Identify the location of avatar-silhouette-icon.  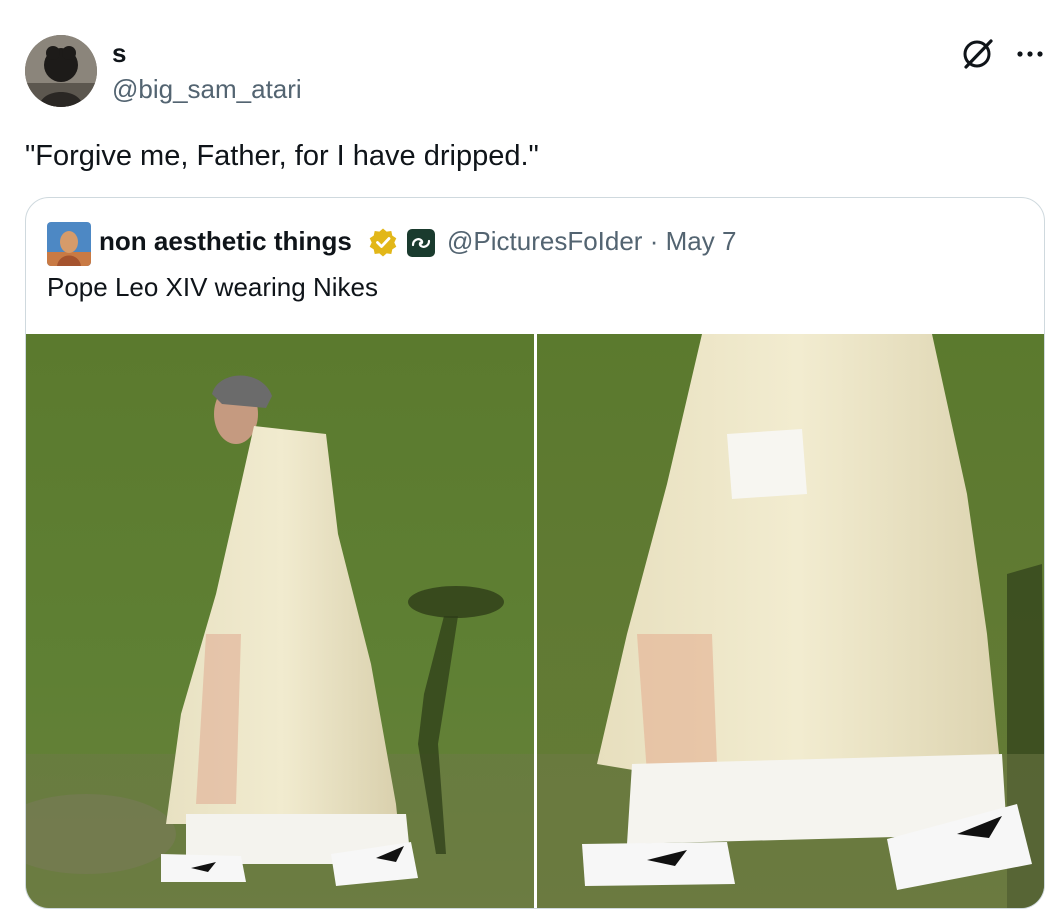
(61, 71).